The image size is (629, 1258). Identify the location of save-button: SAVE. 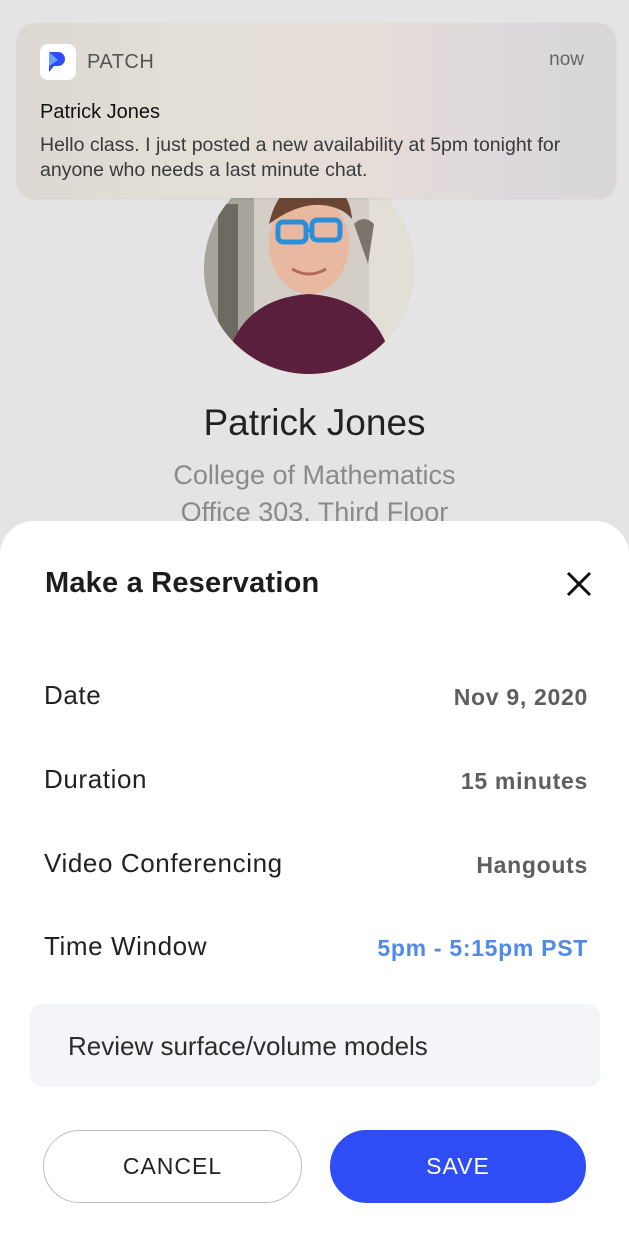
(458, 1166).